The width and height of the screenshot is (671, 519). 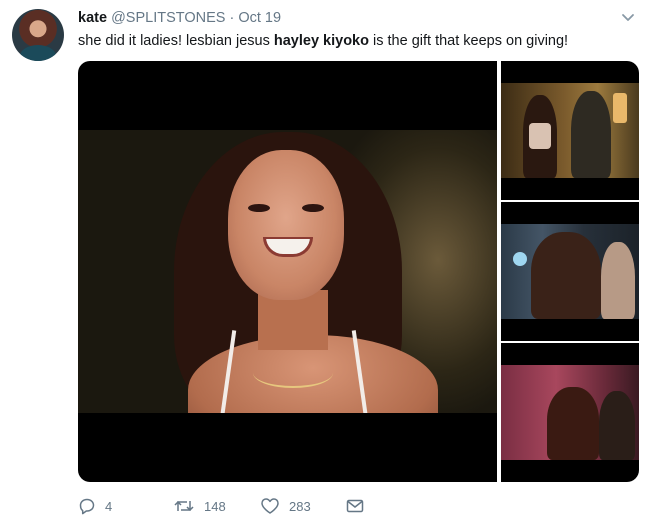 What do you see at coordinates (620, 108) in the screenshot?
I see `thumb2-light` at bounding box center [620, 108].